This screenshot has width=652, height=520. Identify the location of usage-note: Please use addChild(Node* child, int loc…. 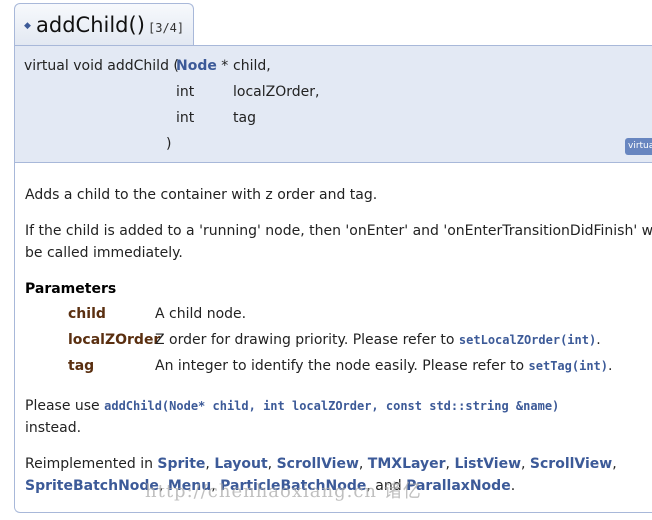
(292, 406).